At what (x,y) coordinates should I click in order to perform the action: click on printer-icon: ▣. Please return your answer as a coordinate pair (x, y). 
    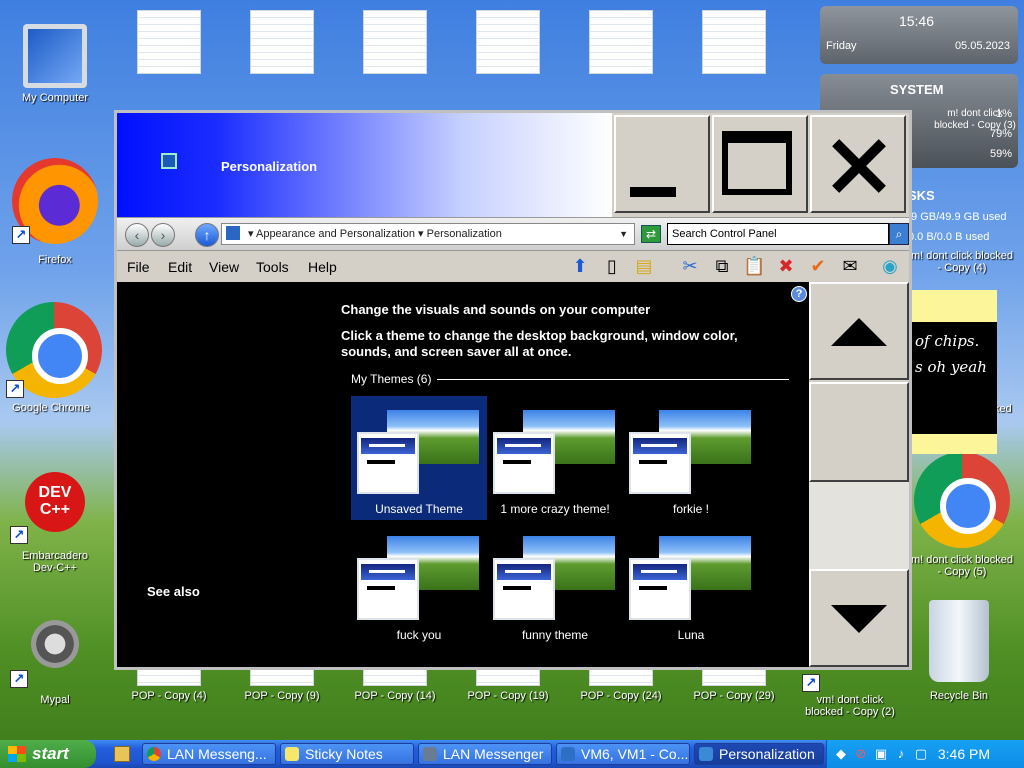
    Looking at the image, I should click on (881, 754).